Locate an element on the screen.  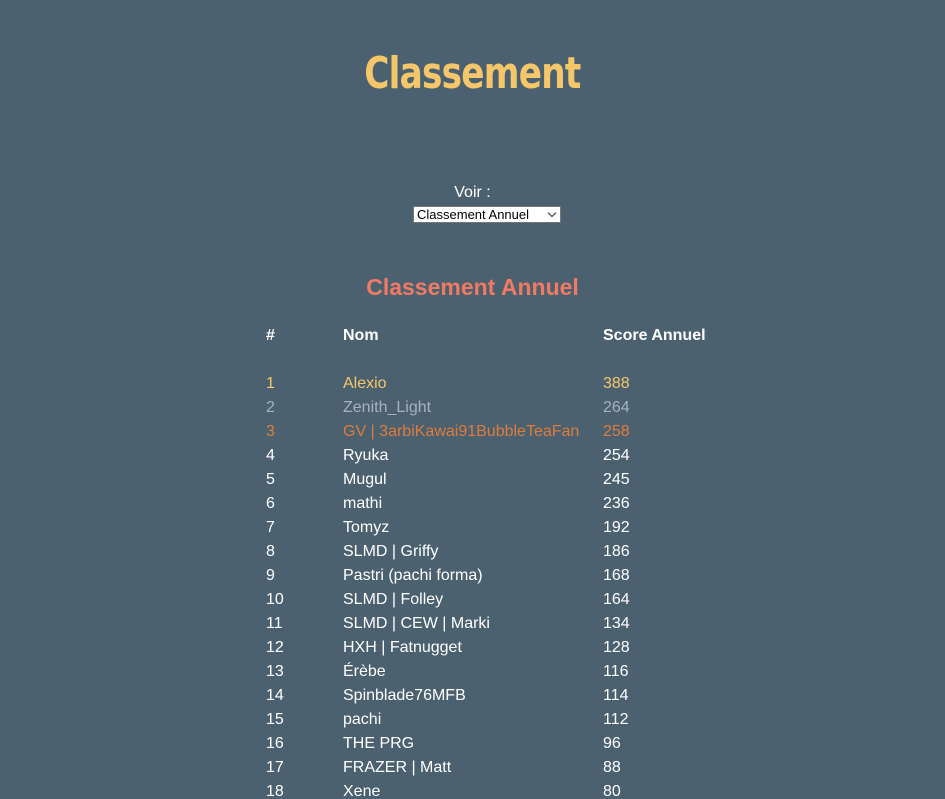
view-select: Classement Annuel is located at coordinates (487, 214).